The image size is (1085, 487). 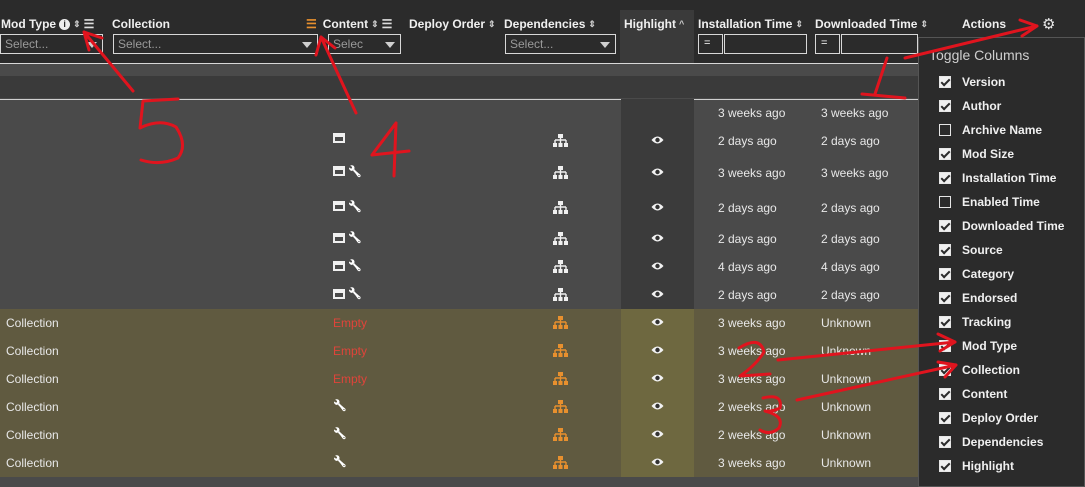 What do you see at coordinates (750, 24) in the screenshot?
I see `col-header-installation-time: Installation Time ⇕` at bounding box center [750, 24].